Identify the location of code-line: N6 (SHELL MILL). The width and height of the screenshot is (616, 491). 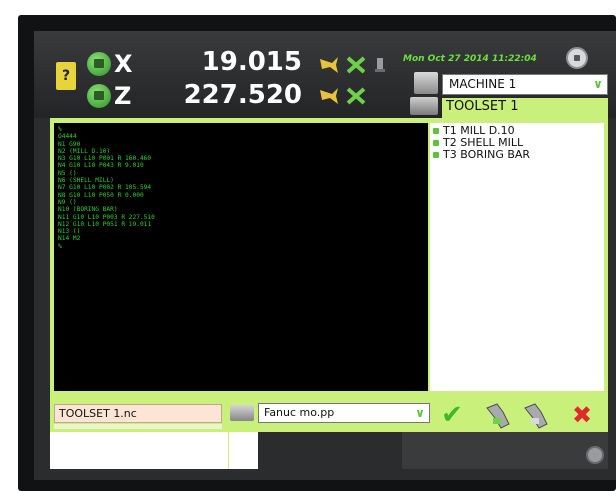
(86, 181).